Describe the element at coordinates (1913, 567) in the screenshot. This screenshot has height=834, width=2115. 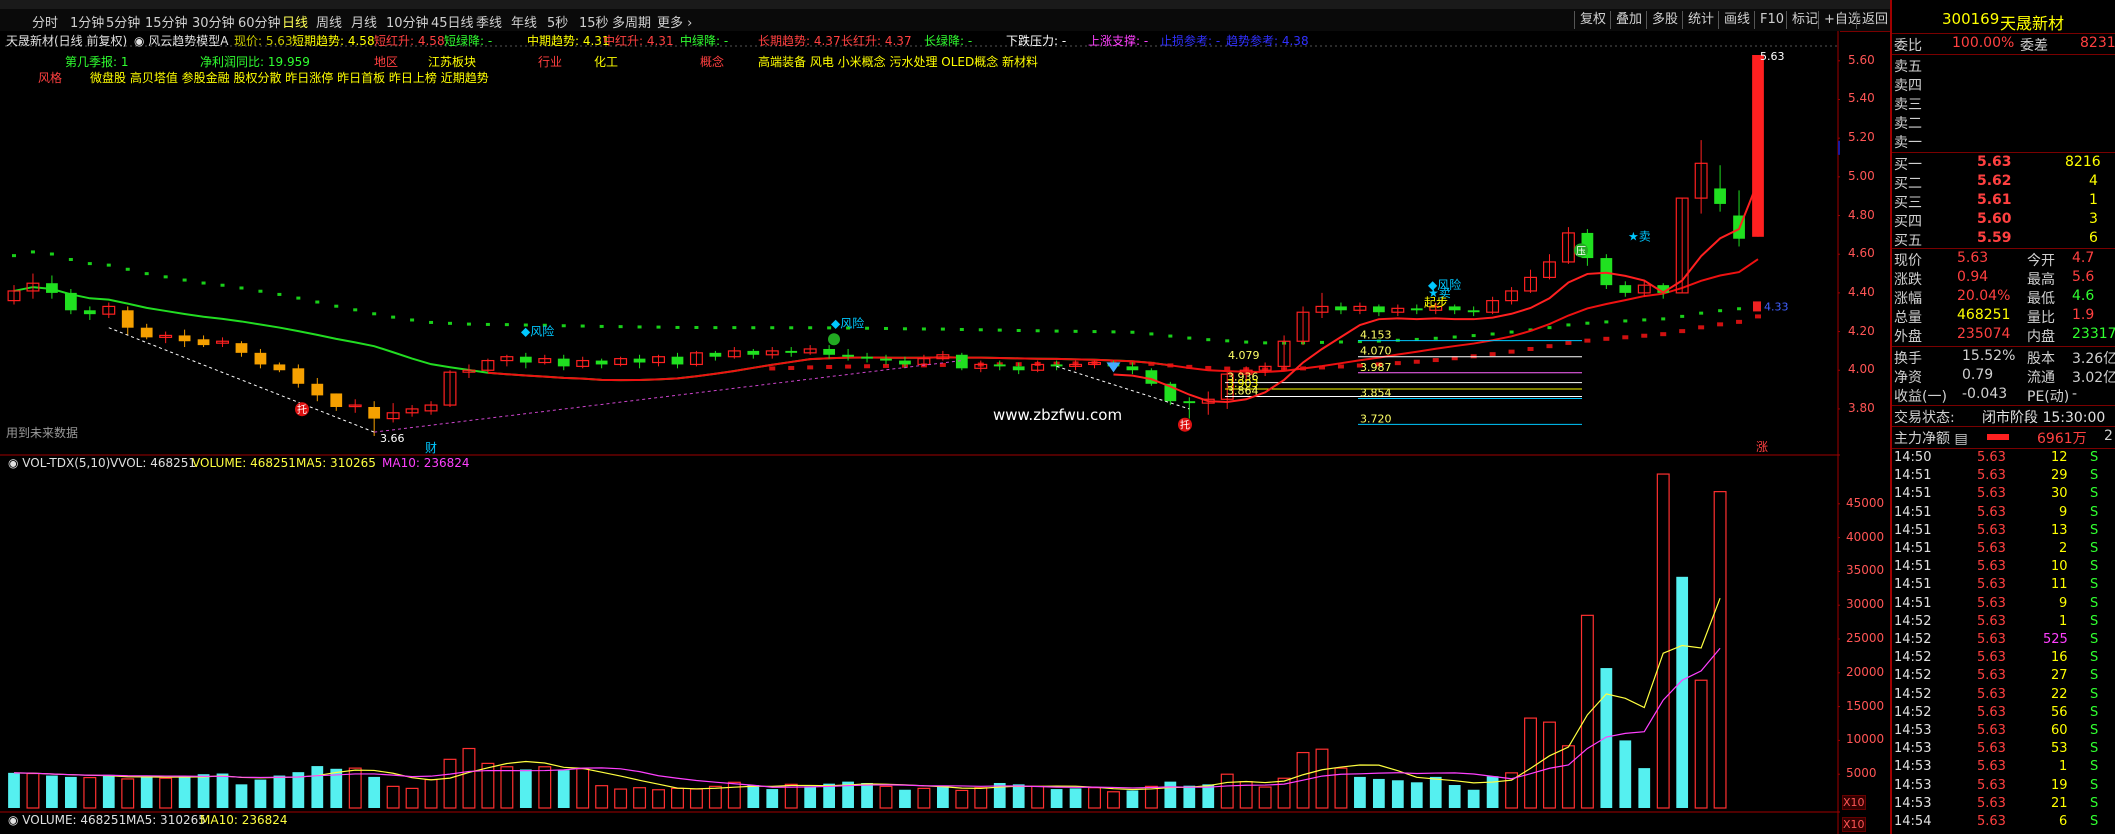
I see `tick-time-6: 14:51` at that location.